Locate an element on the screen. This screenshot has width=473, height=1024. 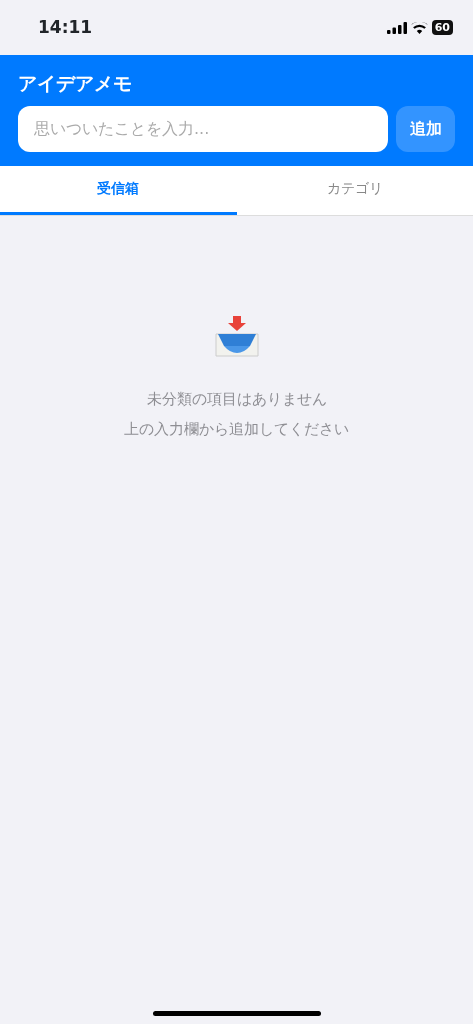
empty-message: 上の入力欄から追加してください is located at coordinates (236, 429).